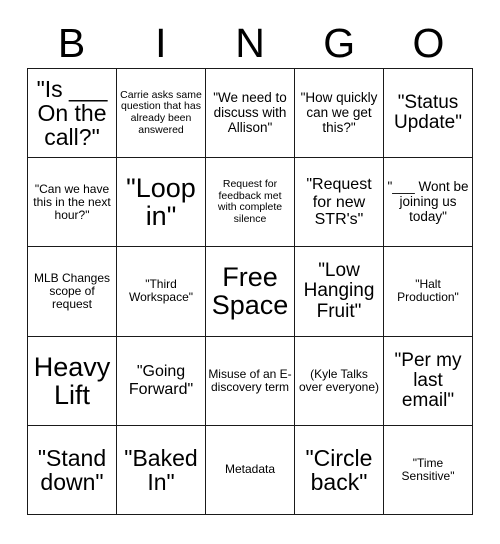 The width and height of the screenshot is (500, 544). I want to click on bingo-cell-label: "Loop in", so click(165, 202).